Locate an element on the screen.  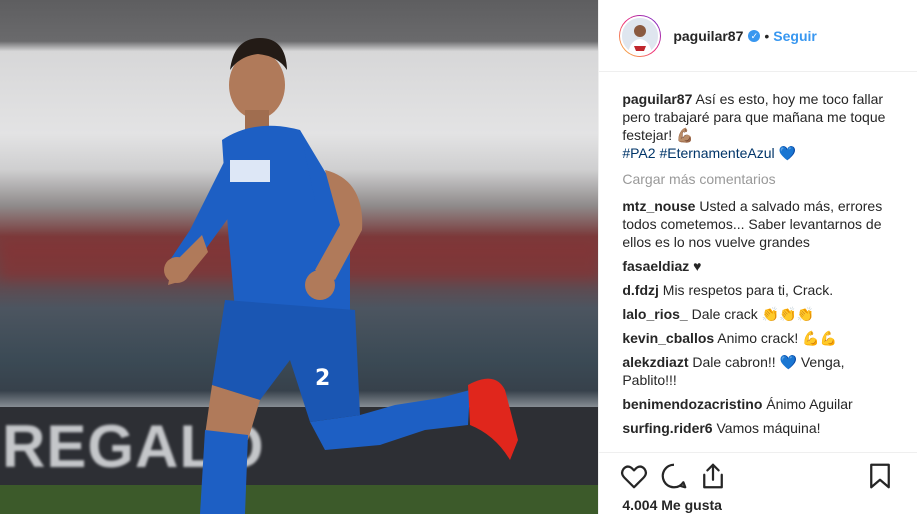
comment: kevin_cballos Animo crack! 💪💪 is located at coordinates (762, 338).